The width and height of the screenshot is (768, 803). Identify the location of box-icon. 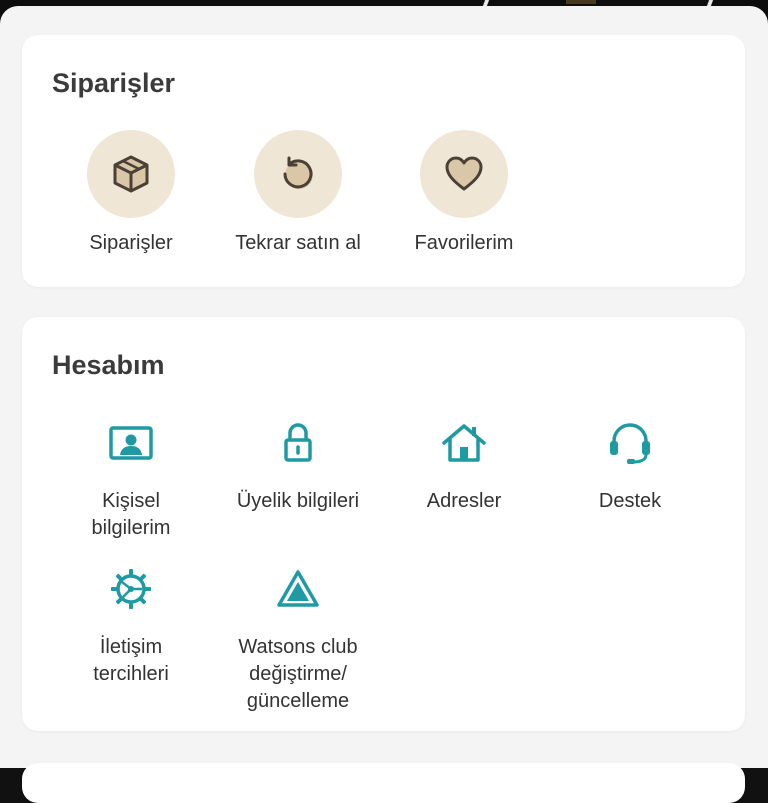
(131, 174).